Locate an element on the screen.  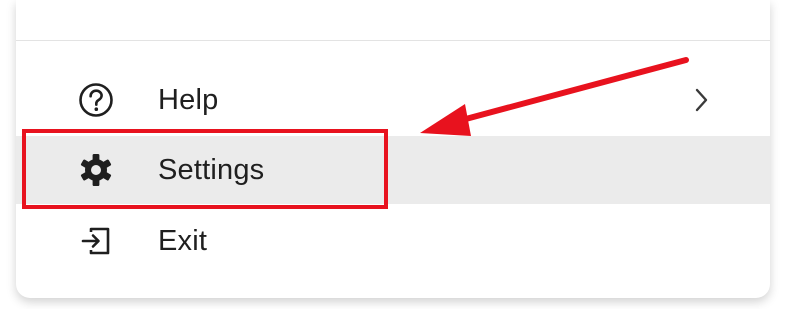
menu-item-label: Help is located at coordinates (188, 99).